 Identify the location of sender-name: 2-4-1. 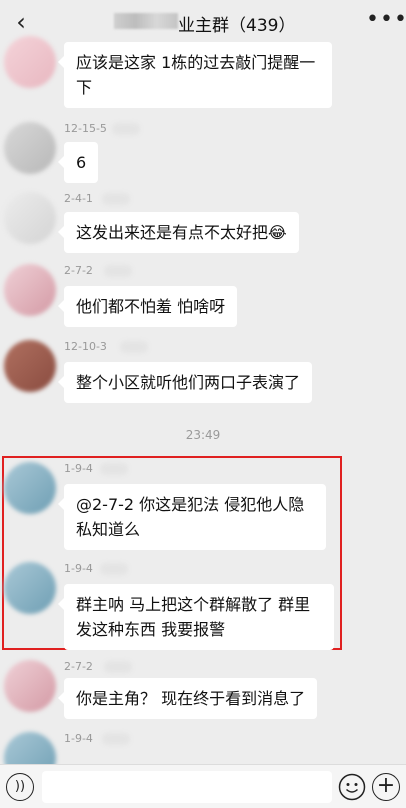
(78, 198).